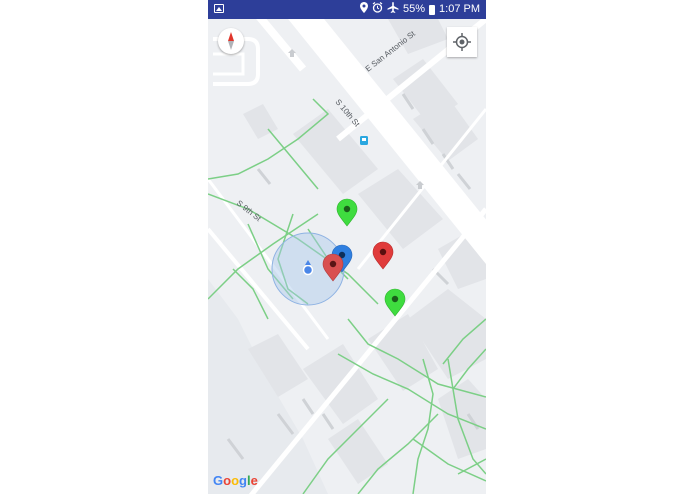  I want to click on my-location-button, so click(462, 42).